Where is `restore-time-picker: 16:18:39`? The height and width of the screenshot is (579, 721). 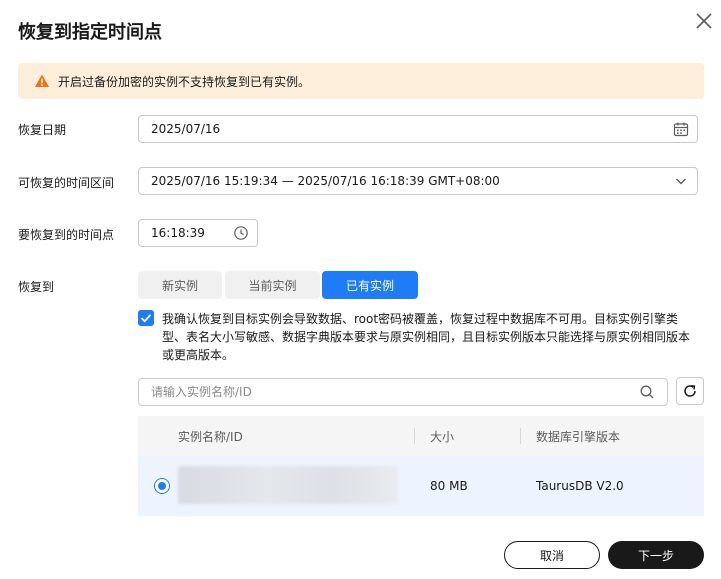 restore-time-picker: 16:18:39 is located at coordinates (198, 233).